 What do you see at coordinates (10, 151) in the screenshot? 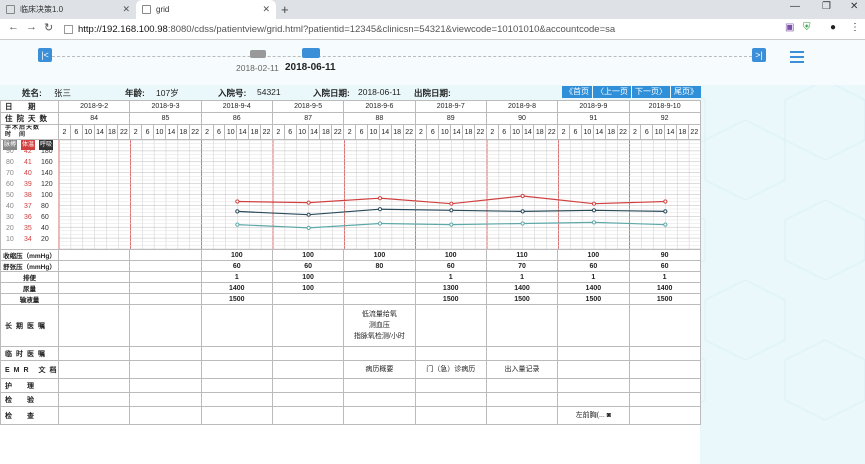
I see `pulse-tick: 90` at bounding box center [10, 151].